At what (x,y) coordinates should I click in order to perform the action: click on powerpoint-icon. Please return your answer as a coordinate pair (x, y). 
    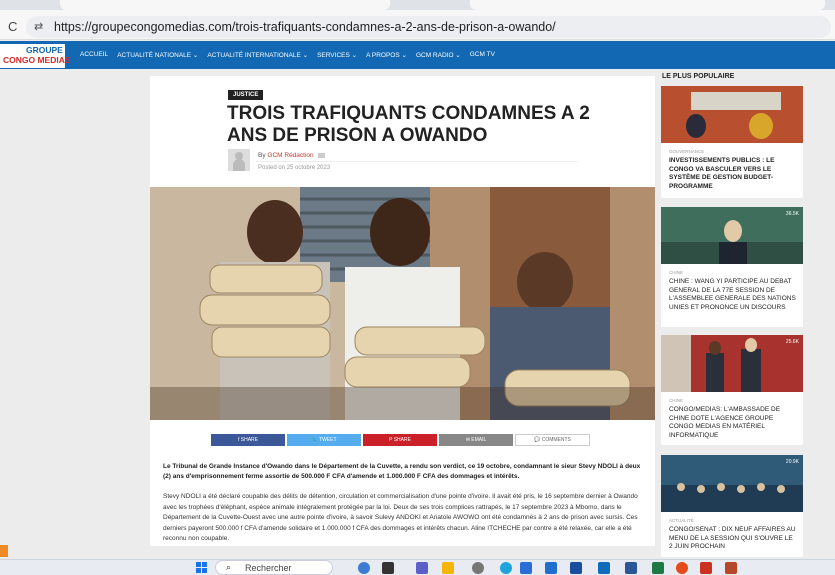
    Looking at the image, I should click on (731, 568).